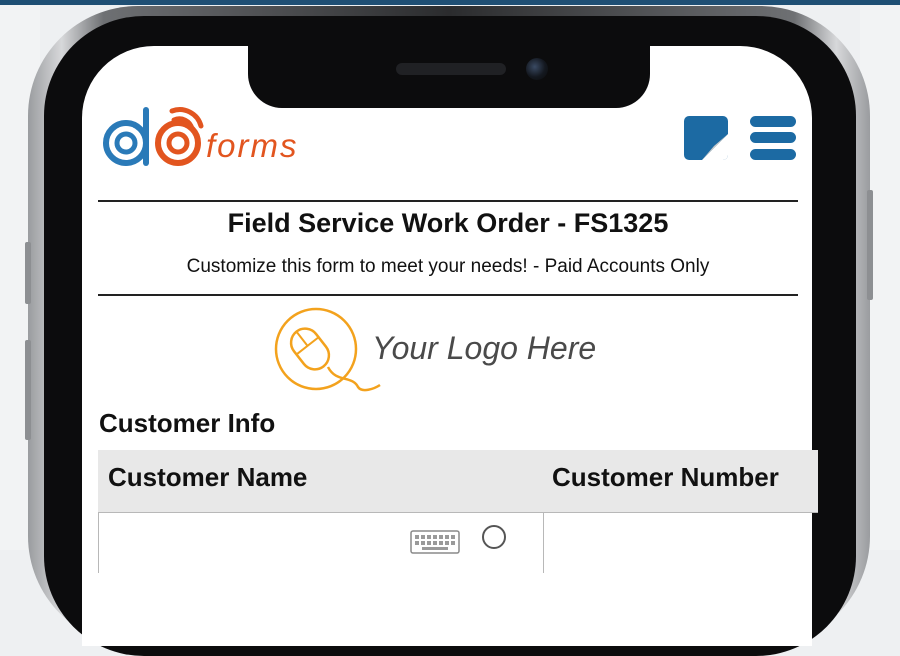  What do you see at coordinates (252, 145) in the screenshot?
I see `brand-name: forms` at bounding box center [252, 145].